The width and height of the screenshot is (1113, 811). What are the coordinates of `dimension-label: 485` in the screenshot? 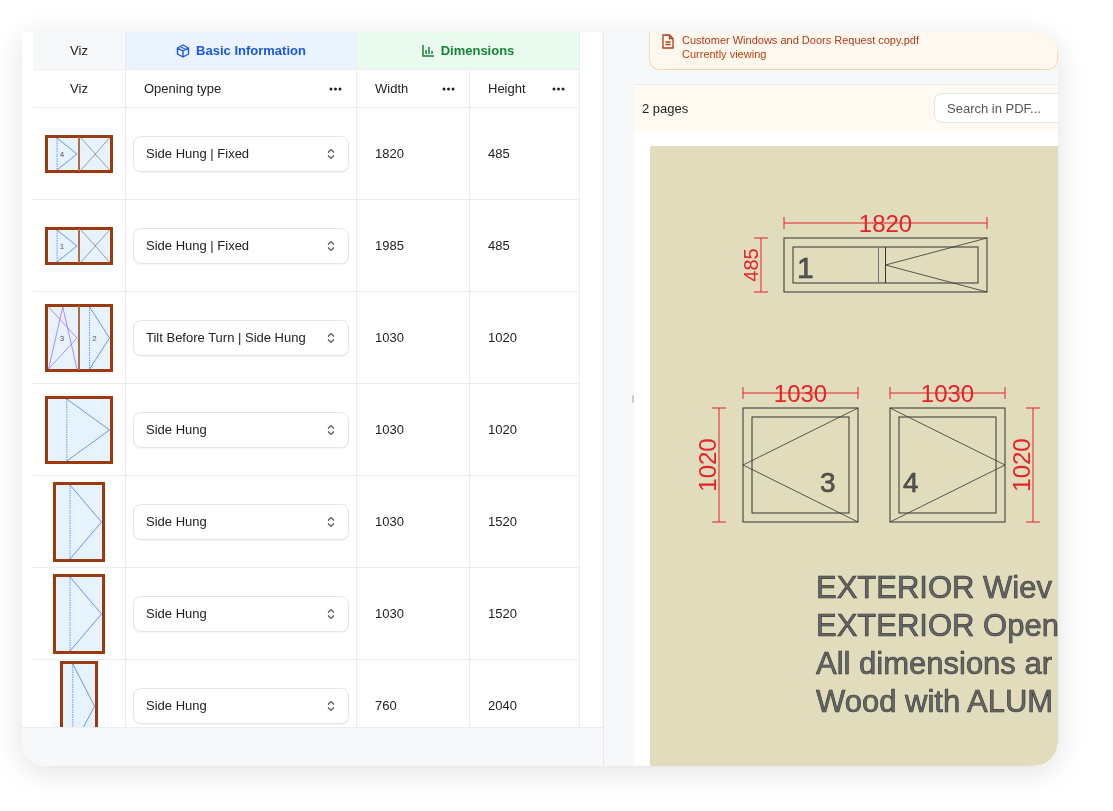 It's located at (751, 265).